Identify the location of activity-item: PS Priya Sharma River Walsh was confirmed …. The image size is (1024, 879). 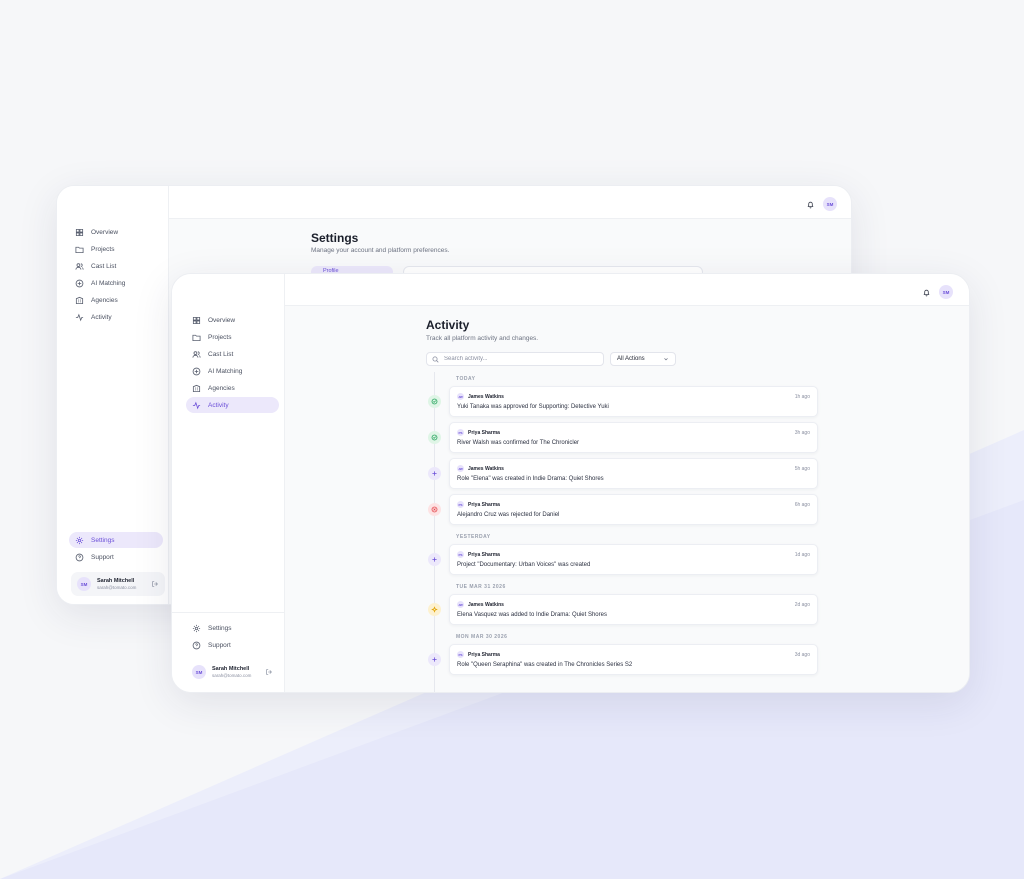
(623, 440).